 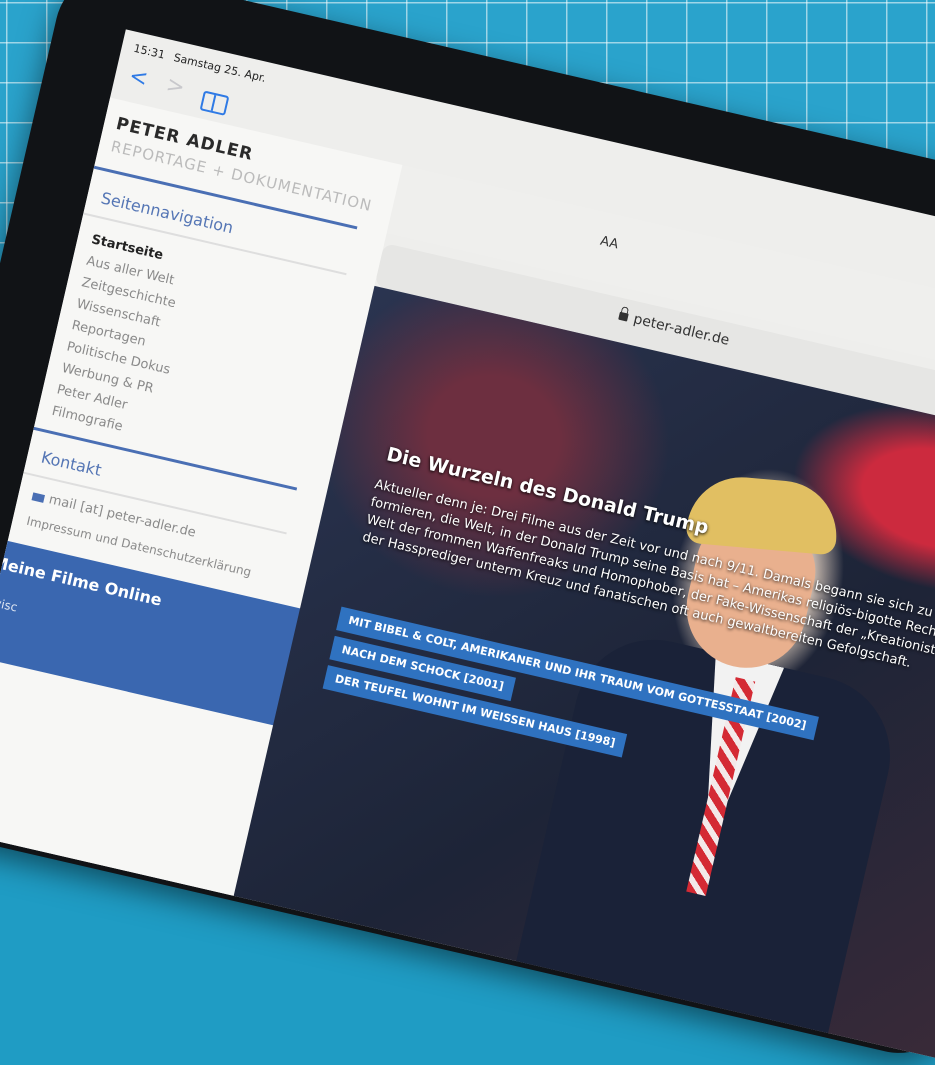 I want to click on status-time: 15:31, so click(x=149, y=51).